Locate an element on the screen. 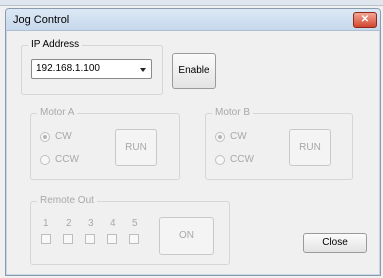  motor-a-run-button: RUN is located at coordinates (136, 147).